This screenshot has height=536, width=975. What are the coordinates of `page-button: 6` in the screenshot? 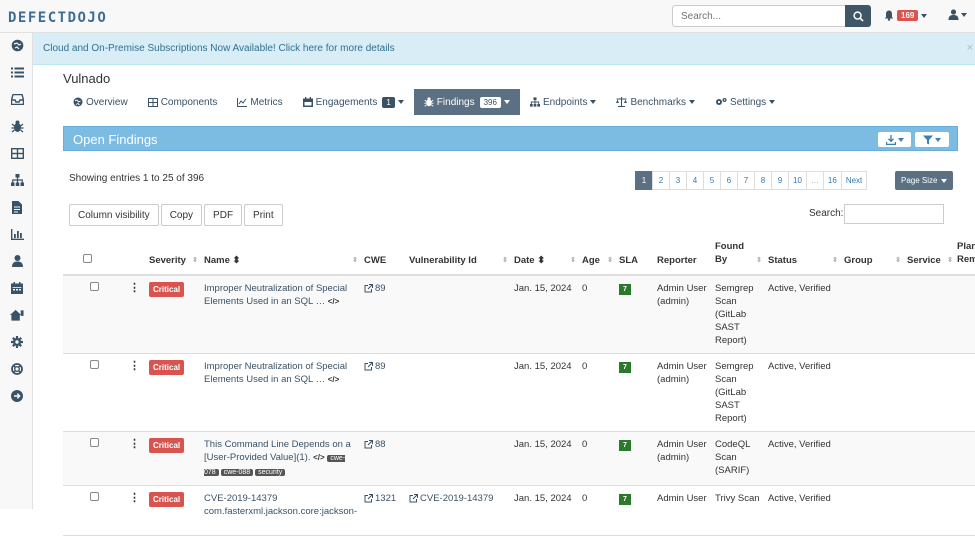 It's located at (729, 180).